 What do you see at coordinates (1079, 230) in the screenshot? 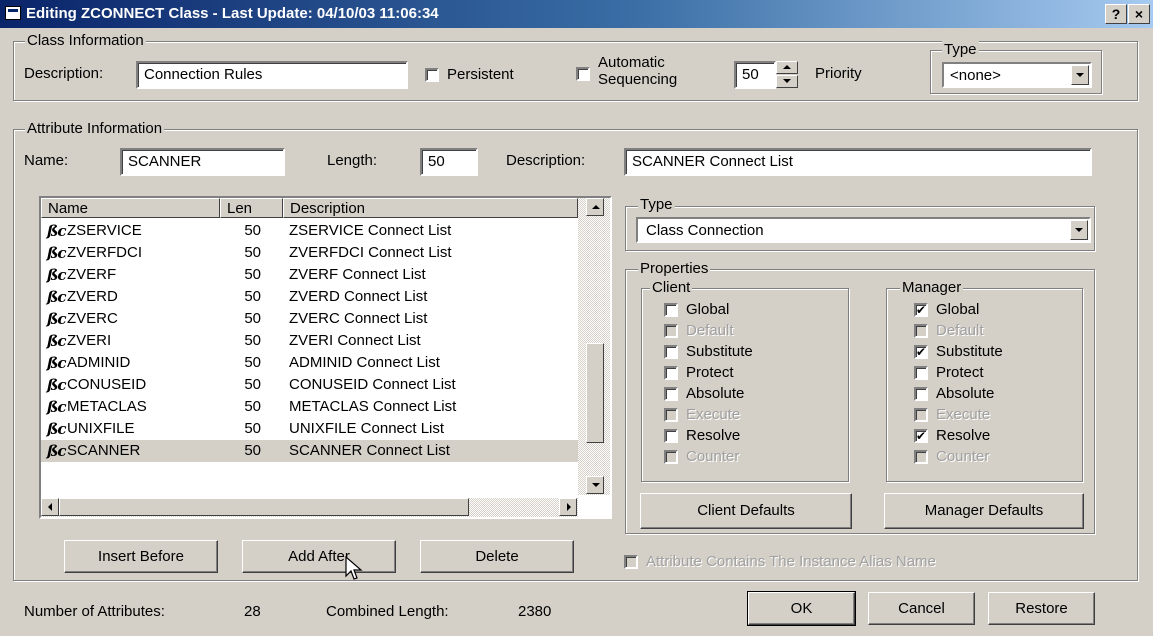
I see `attr-type-dropdown-button` at bounding box center [1079, 230].